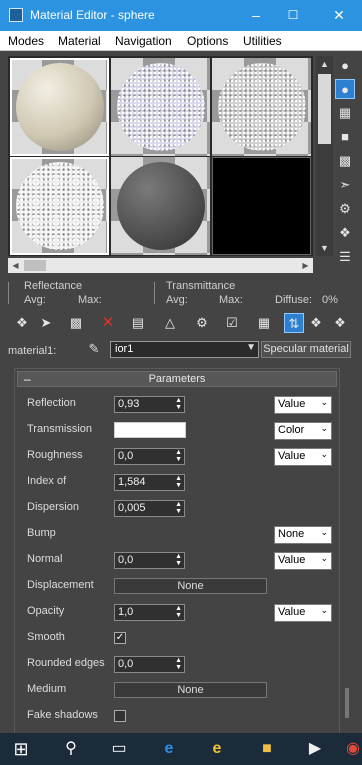 The width and height of the screenshot is (362, 765). I want to click on max-label: Max:, so click(231, 300).